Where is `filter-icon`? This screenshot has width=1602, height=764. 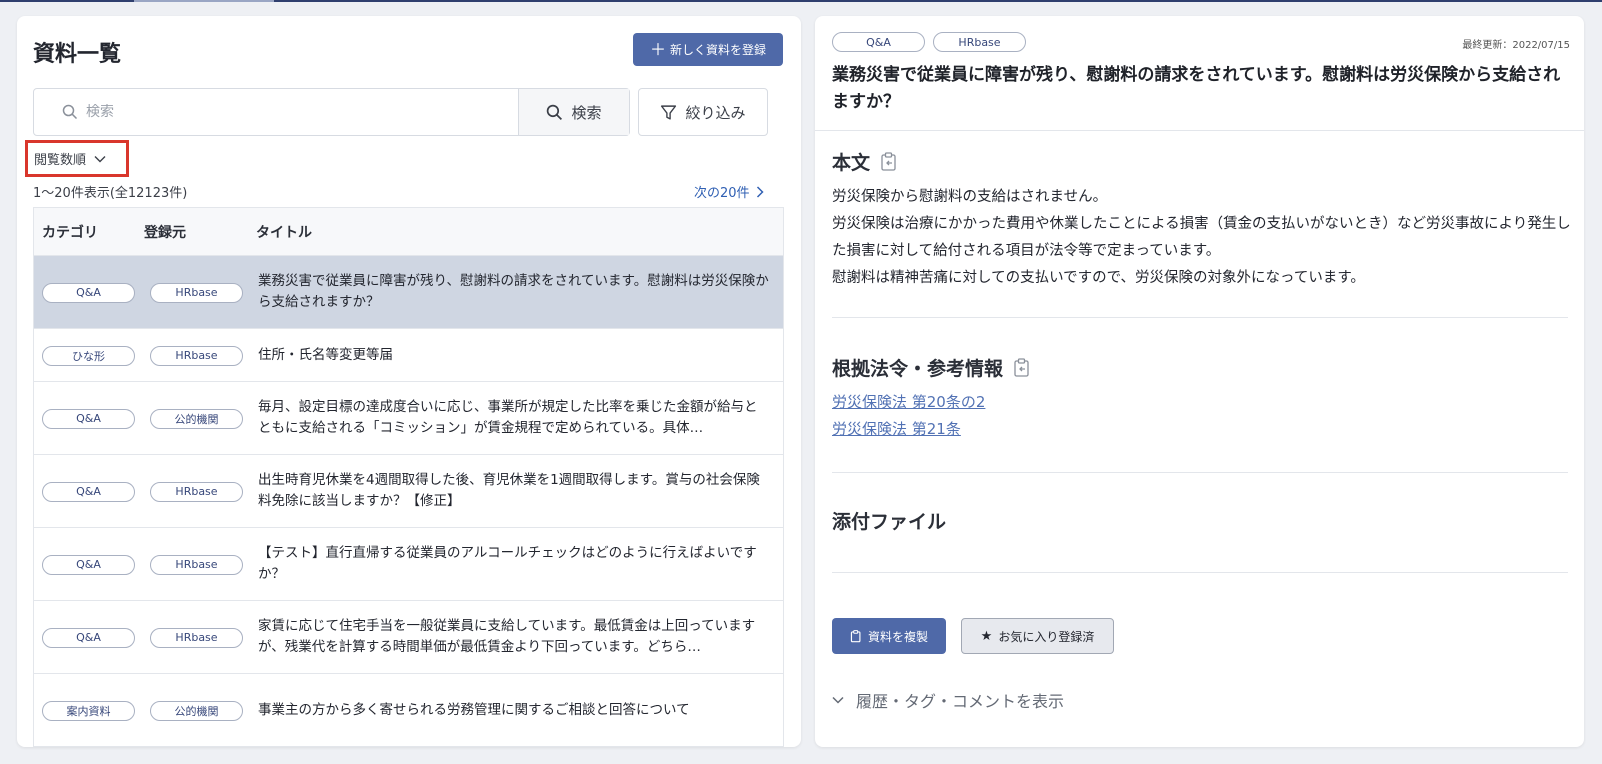 filter-icon is located at coordinates (669, 112).